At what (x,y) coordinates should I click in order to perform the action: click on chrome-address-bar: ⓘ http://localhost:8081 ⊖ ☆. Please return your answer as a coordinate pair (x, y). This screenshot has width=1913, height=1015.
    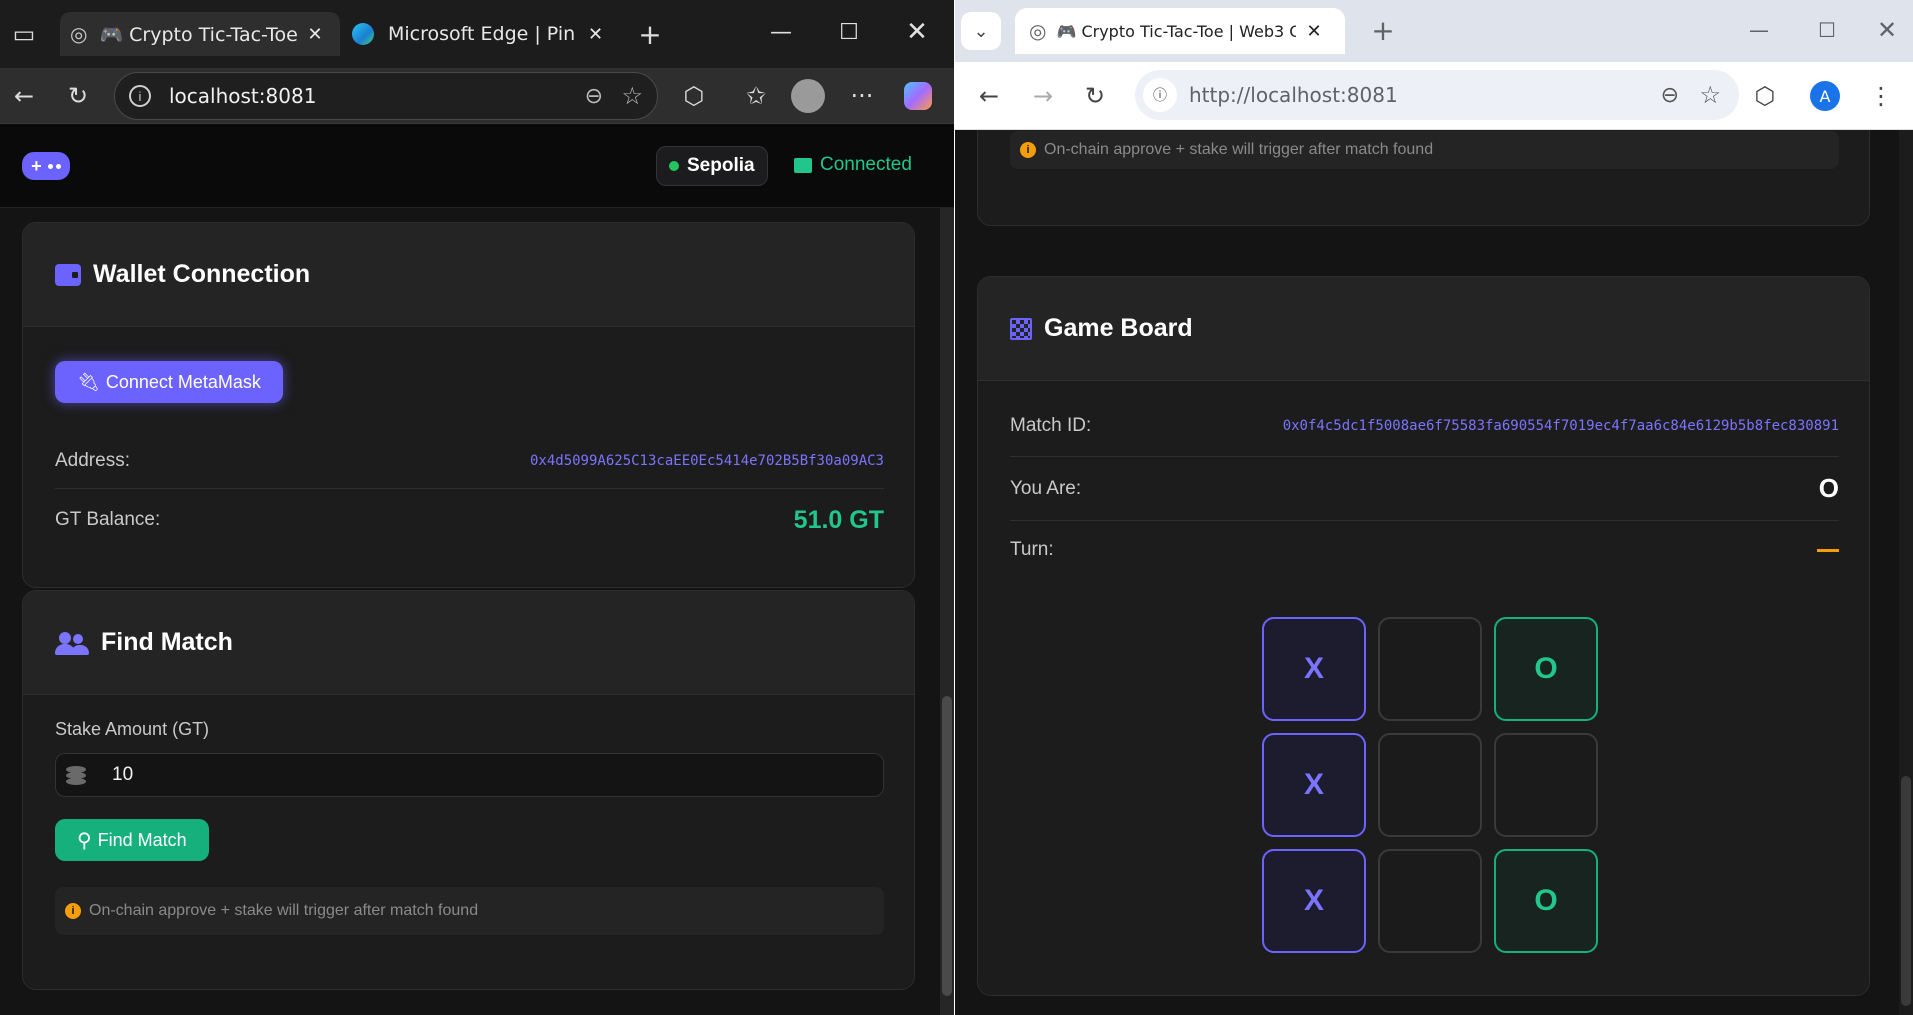
    Looking at the image, I should click on (1437, 95).